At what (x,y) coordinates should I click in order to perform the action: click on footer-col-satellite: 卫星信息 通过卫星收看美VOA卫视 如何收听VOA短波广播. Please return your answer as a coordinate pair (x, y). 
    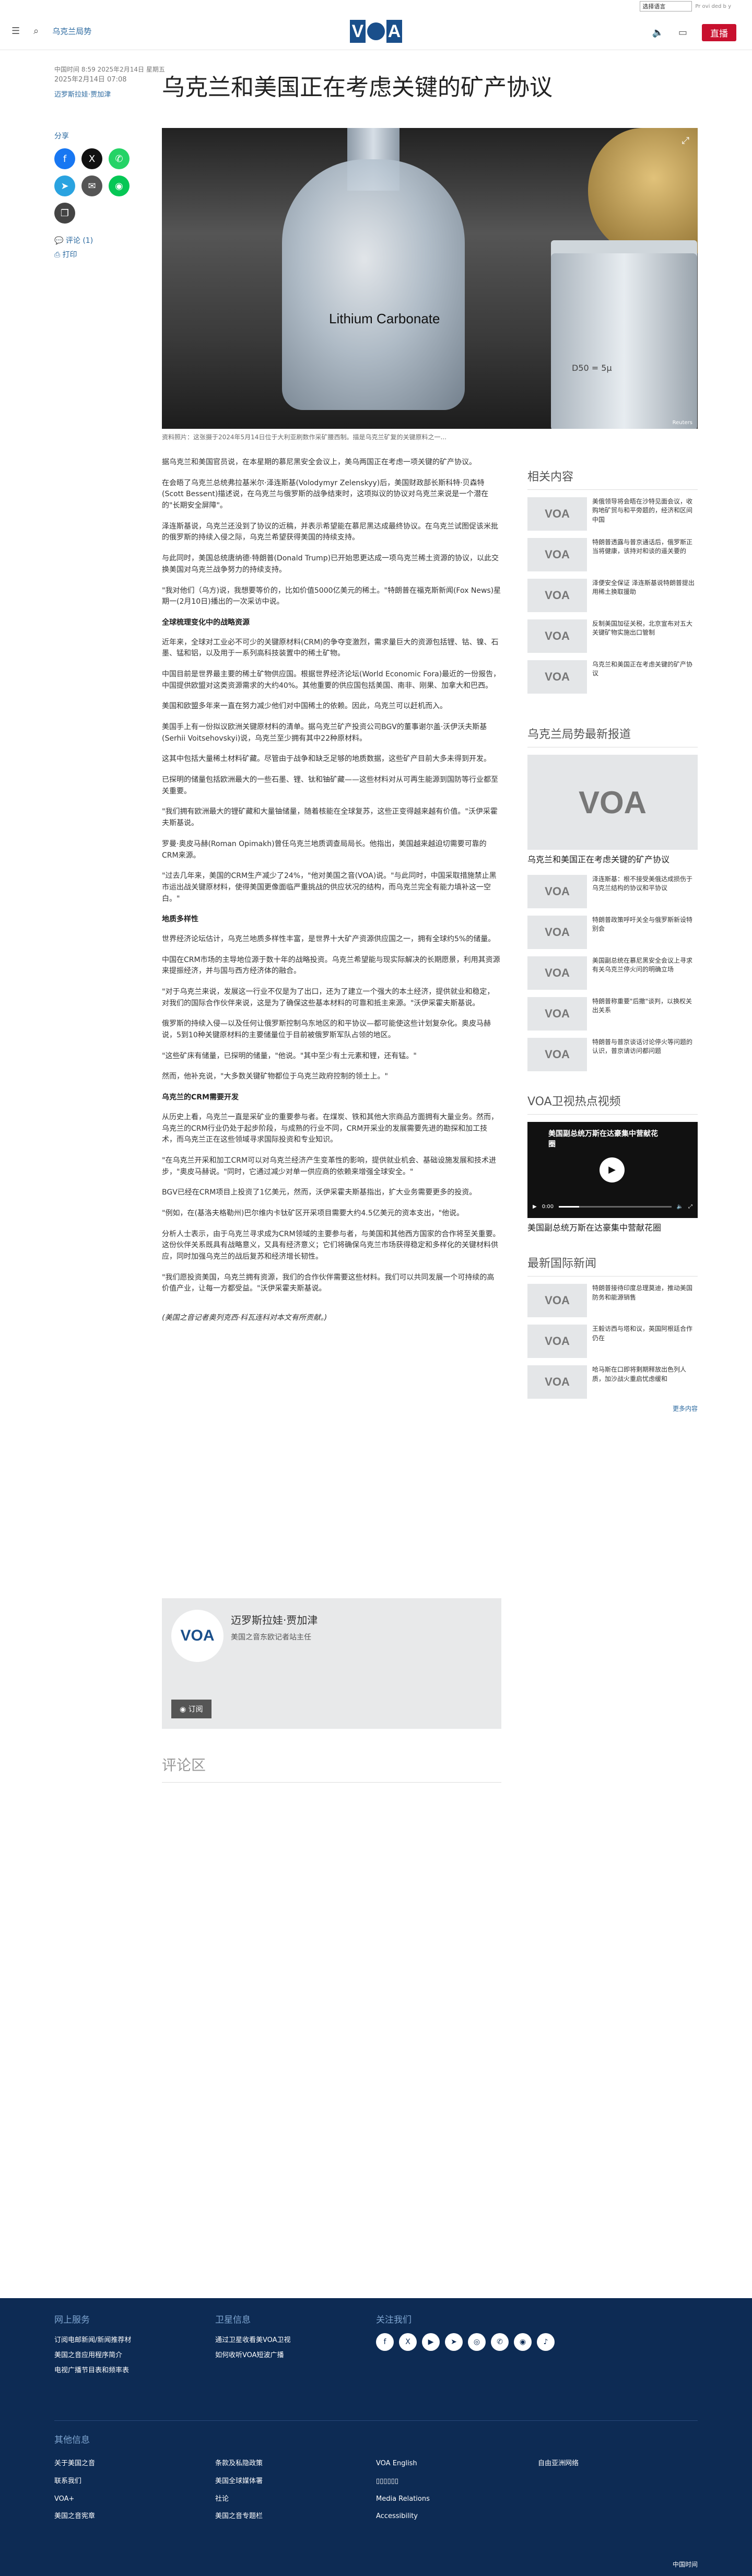
    Looking at the image, I should click on (253, 2337).